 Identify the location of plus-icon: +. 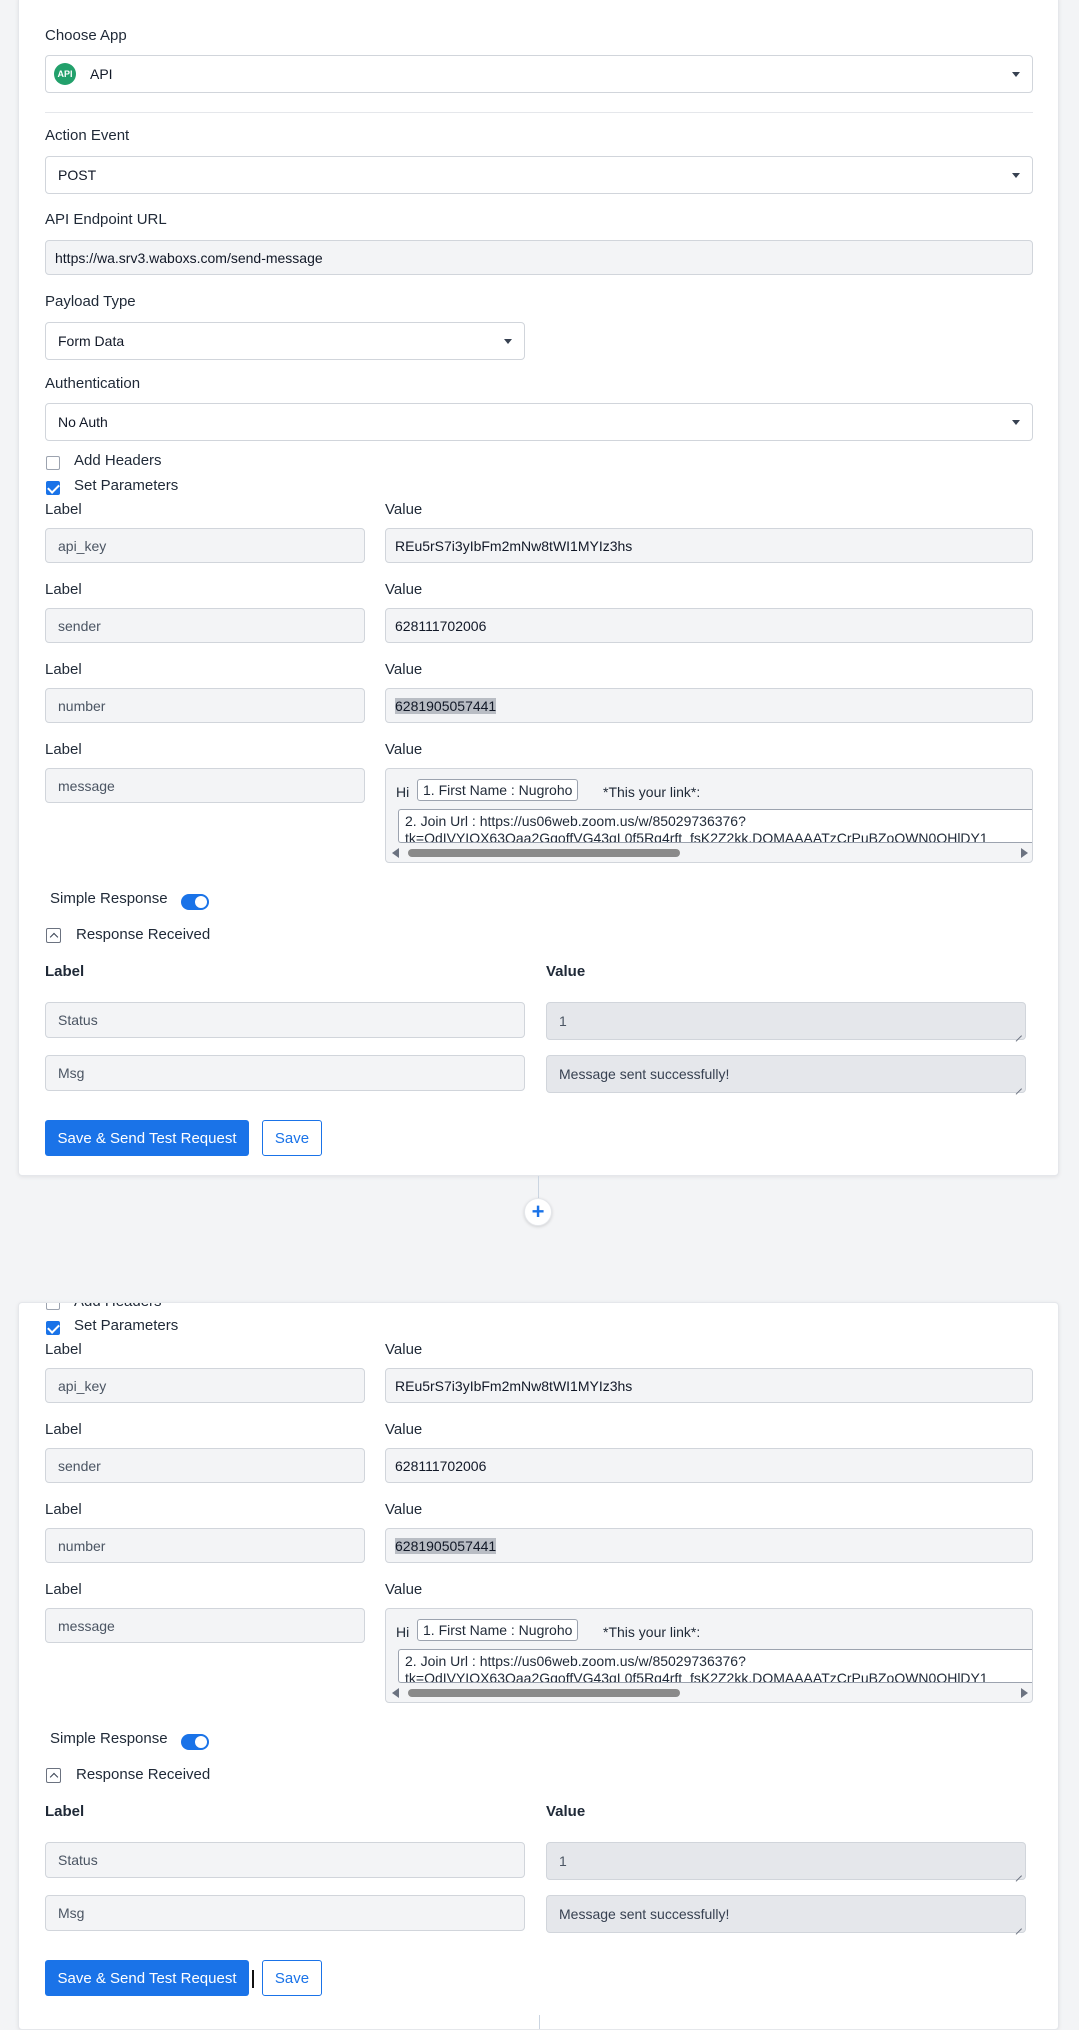
(538, 1211).